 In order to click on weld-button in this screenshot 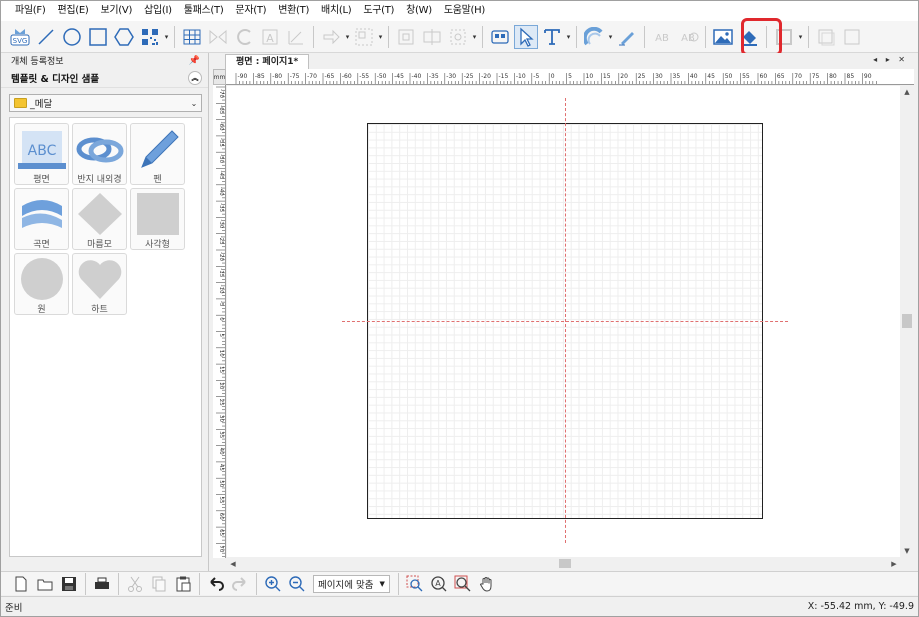, I will do `click(244, 37)`.